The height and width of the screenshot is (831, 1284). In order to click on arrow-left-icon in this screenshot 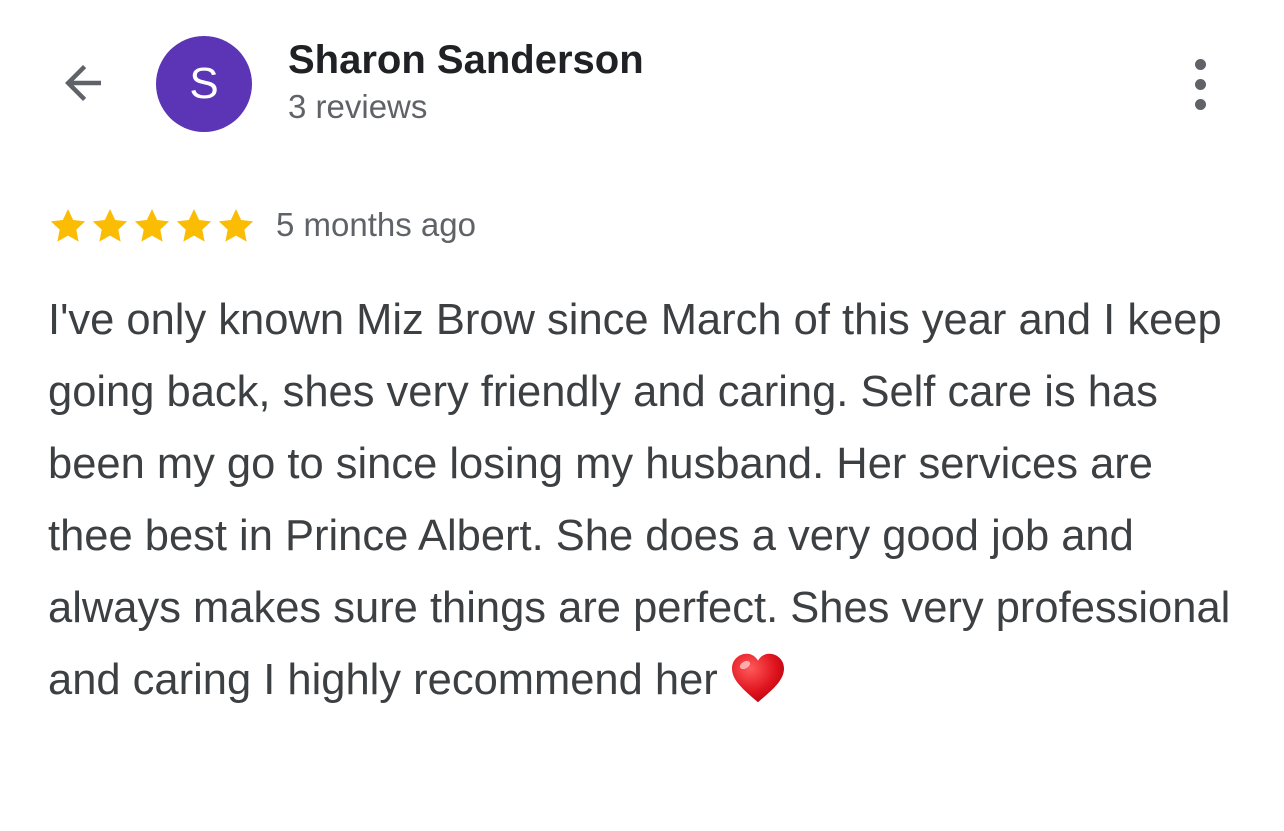, I will do `click(83, 83)`.